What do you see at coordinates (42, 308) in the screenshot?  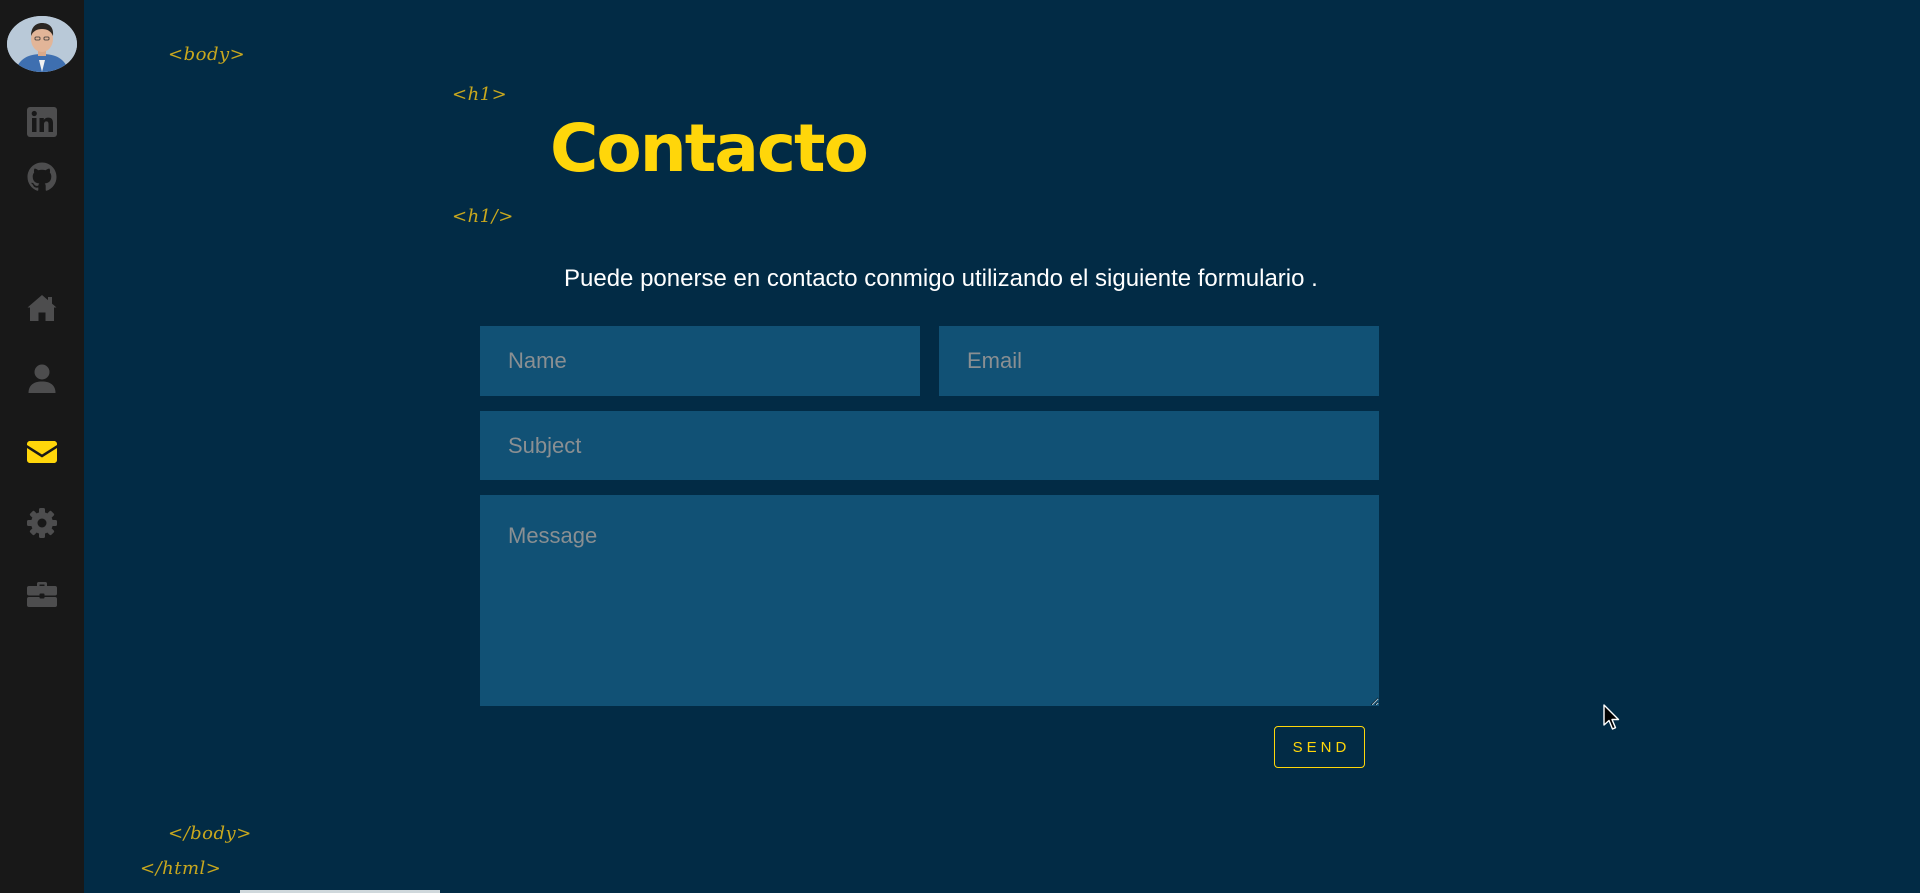 I see `home-icon` at bounding box center [42, 308].